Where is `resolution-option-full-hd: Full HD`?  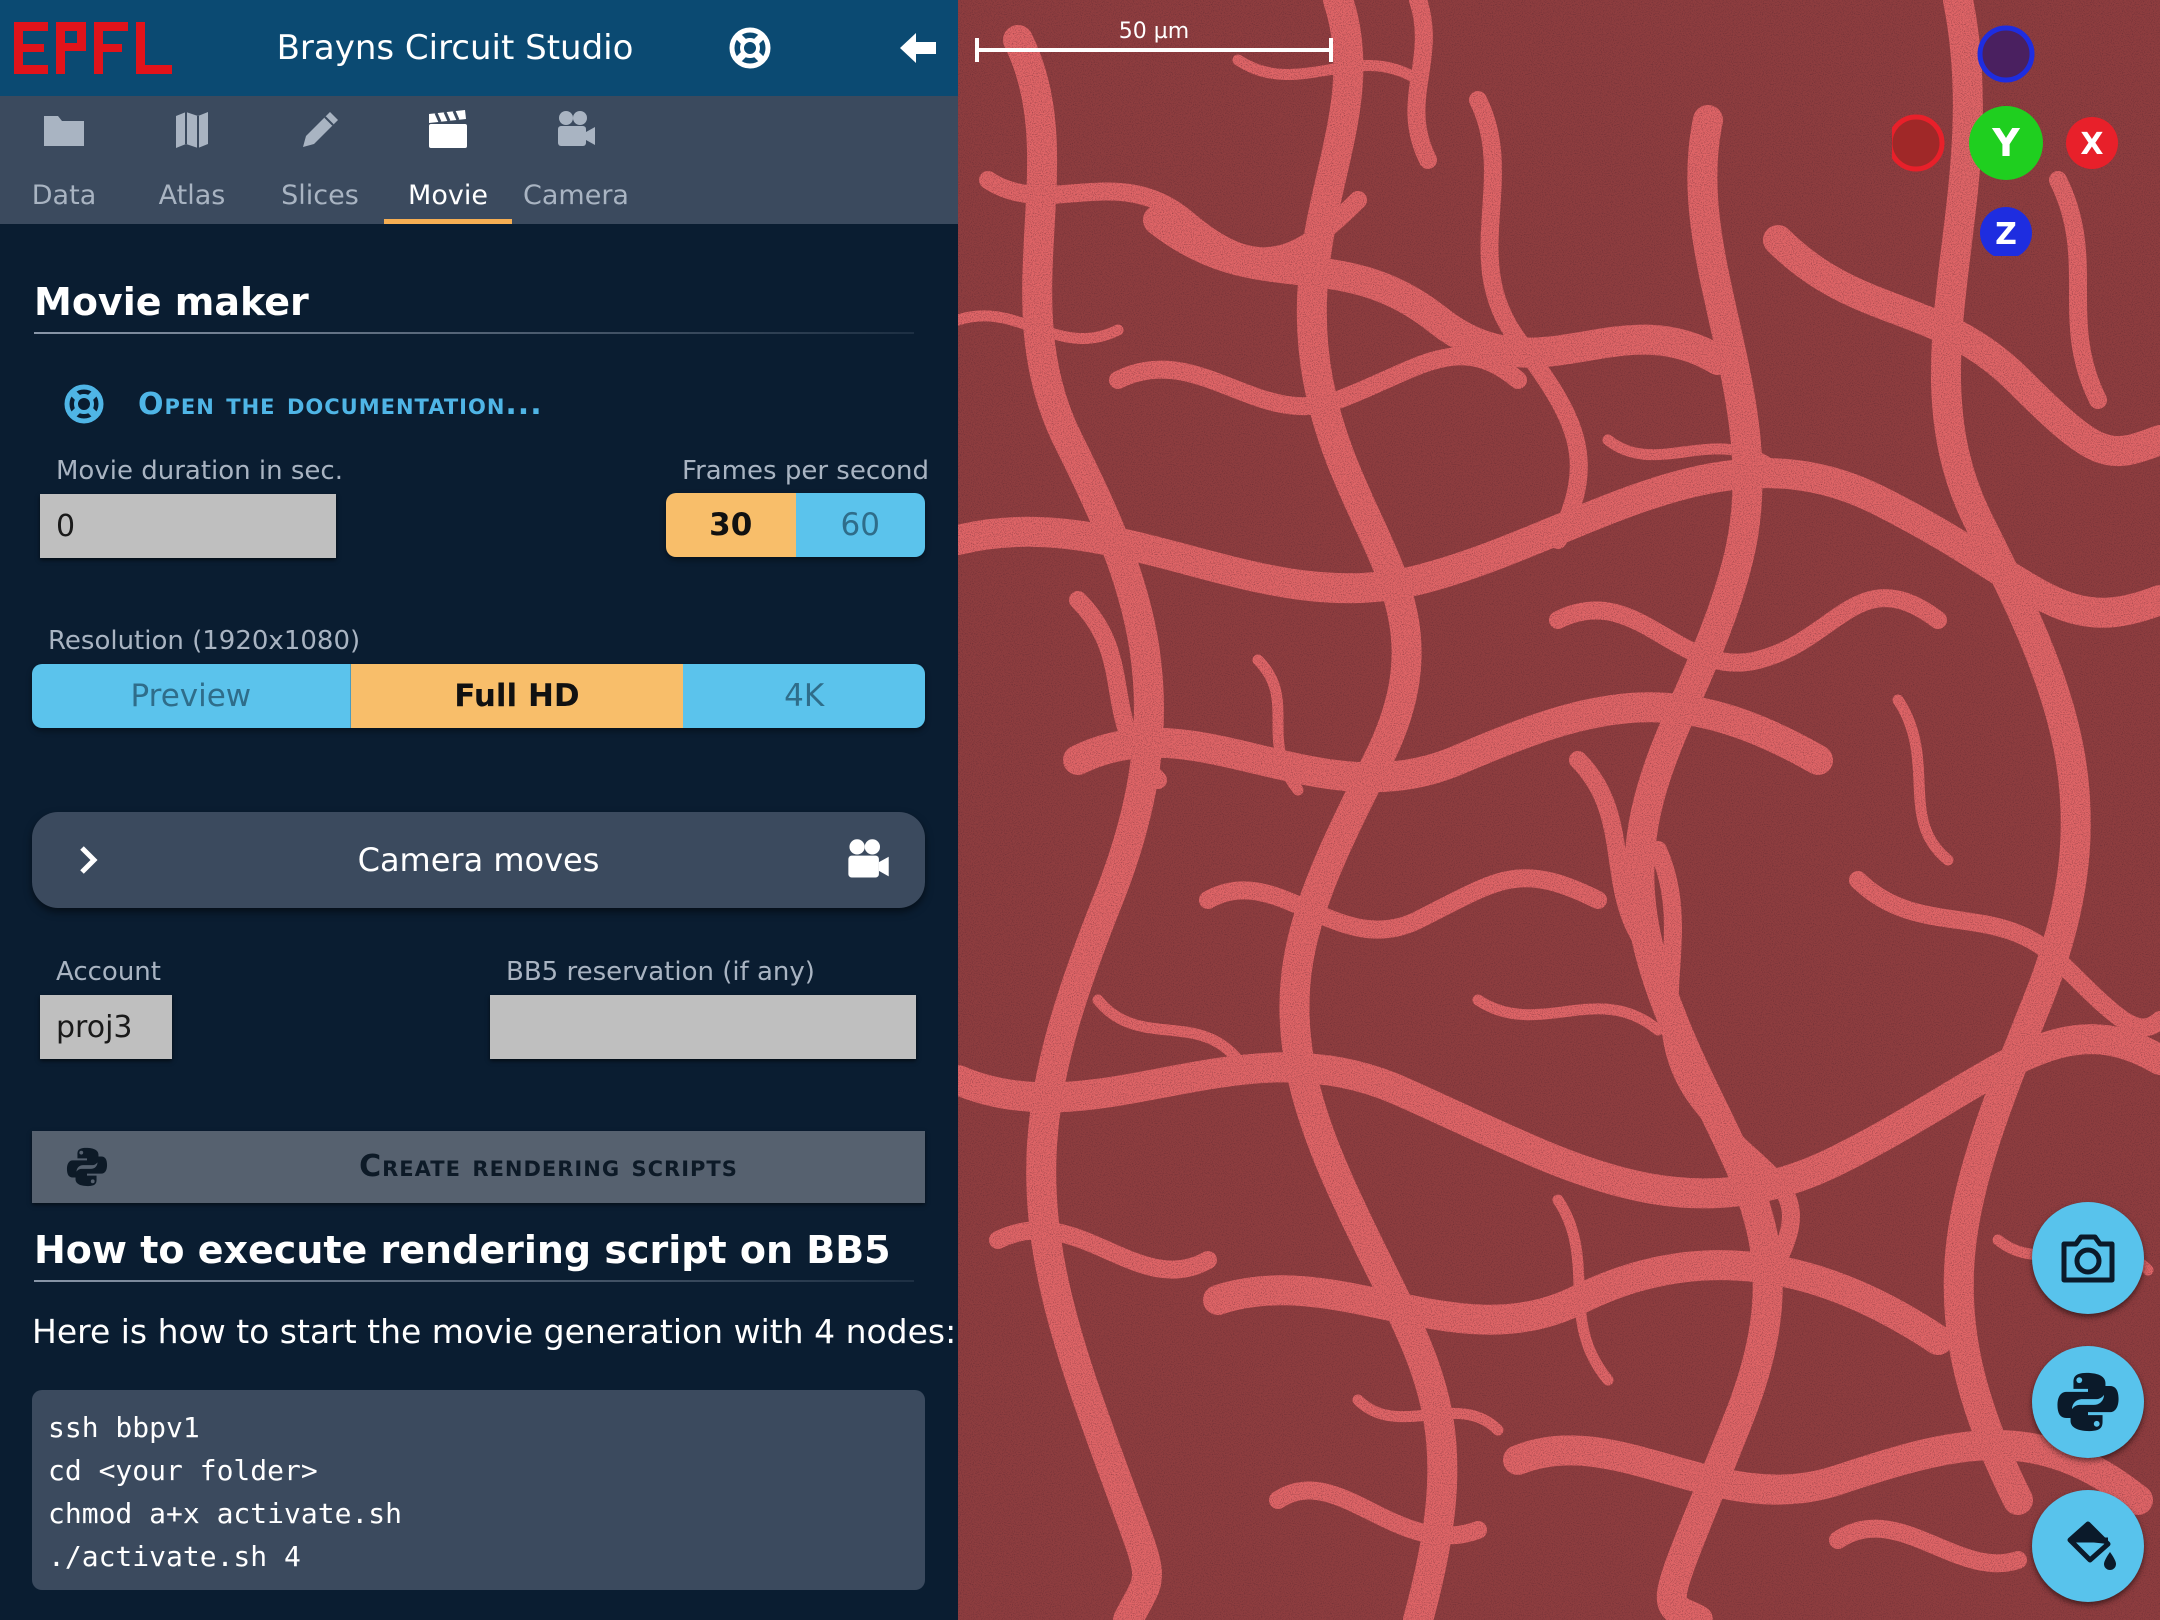
resolution-option-full-hd: Full HD is located at coordinates (517, 696).